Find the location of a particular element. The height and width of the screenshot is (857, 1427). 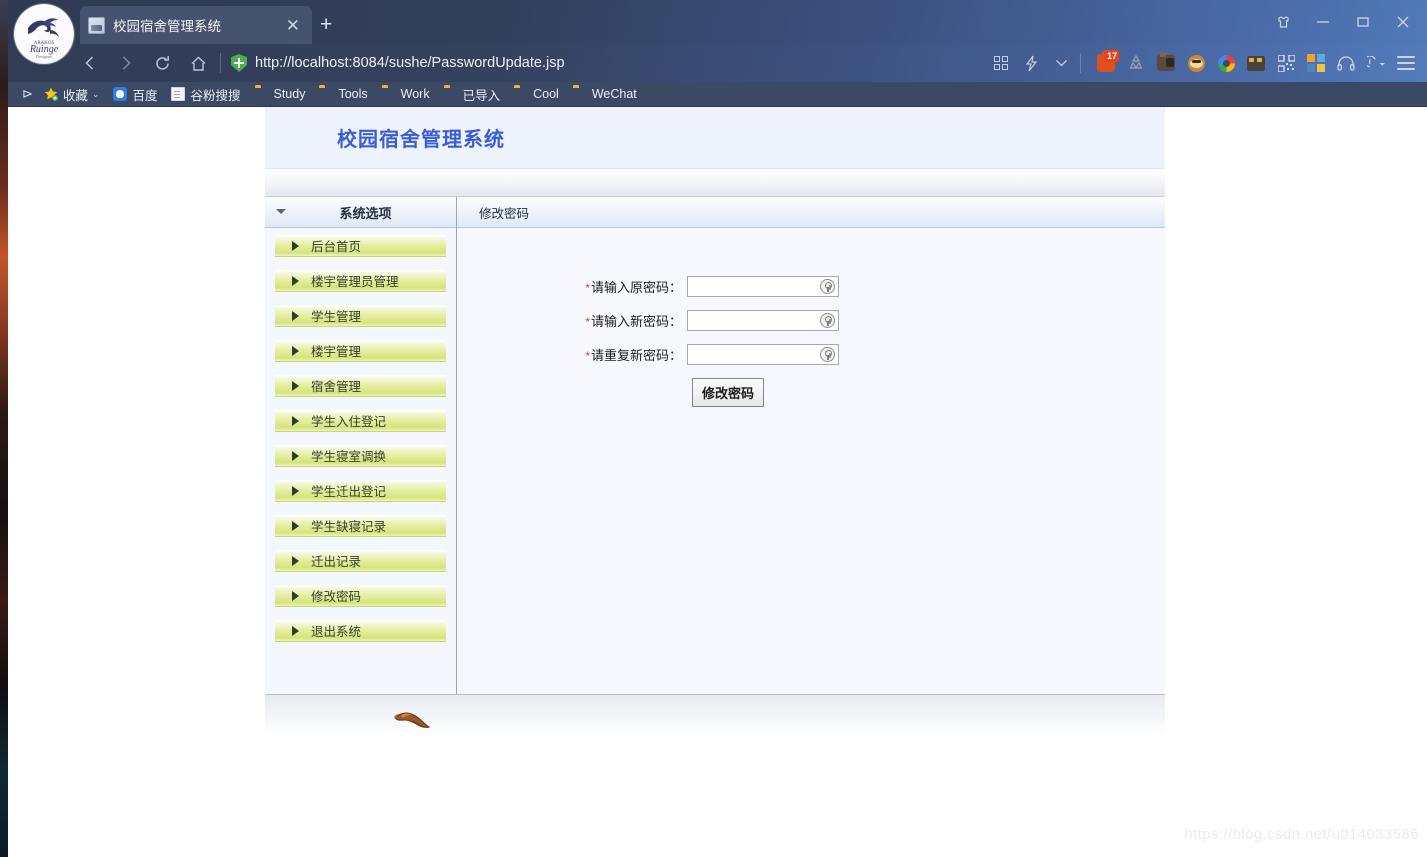

sidebar-item-label: 迁出记录 is located at coordinates (336, 562).